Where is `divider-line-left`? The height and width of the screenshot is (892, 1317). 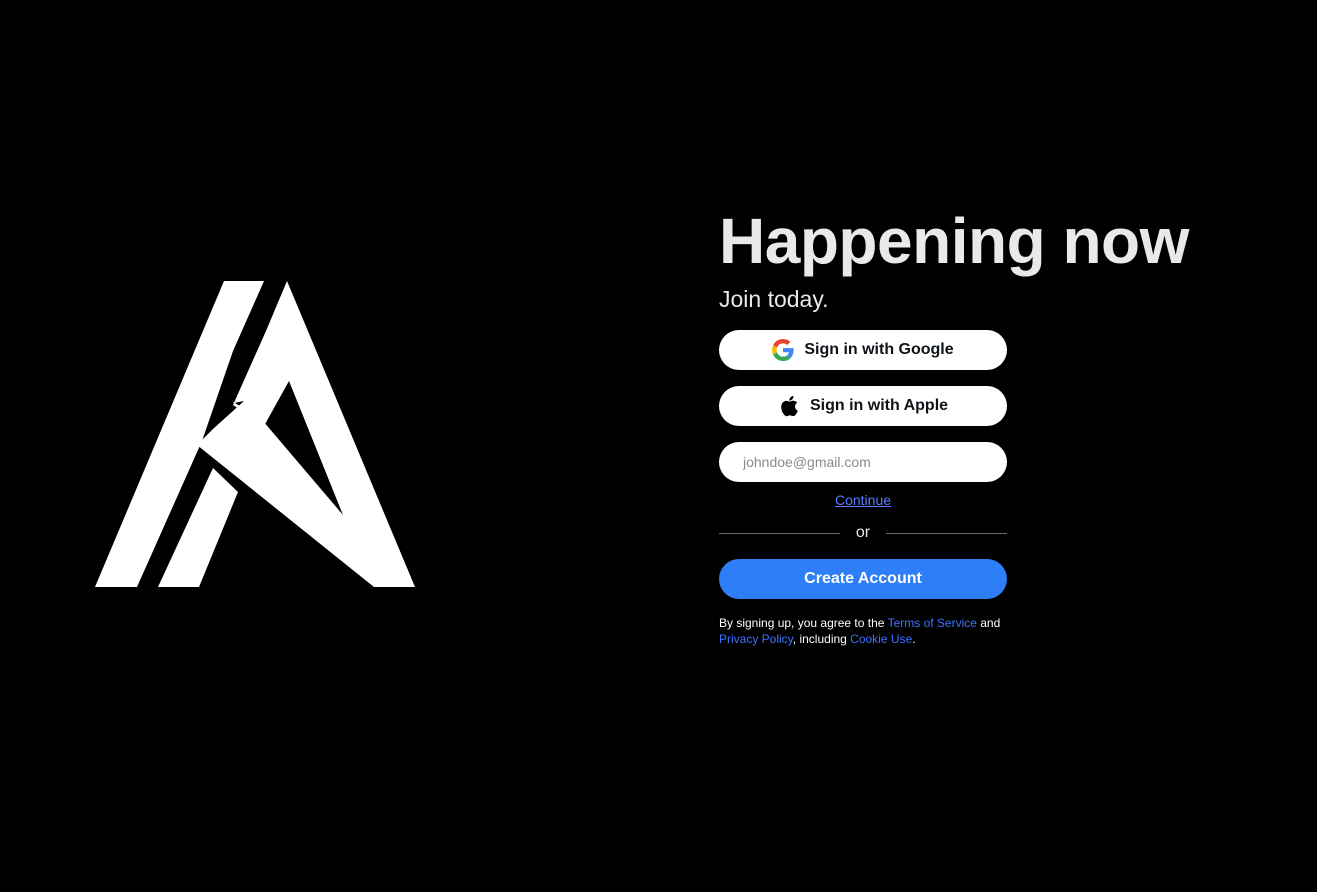
divider-line-left is located at coordinates (779, 533).